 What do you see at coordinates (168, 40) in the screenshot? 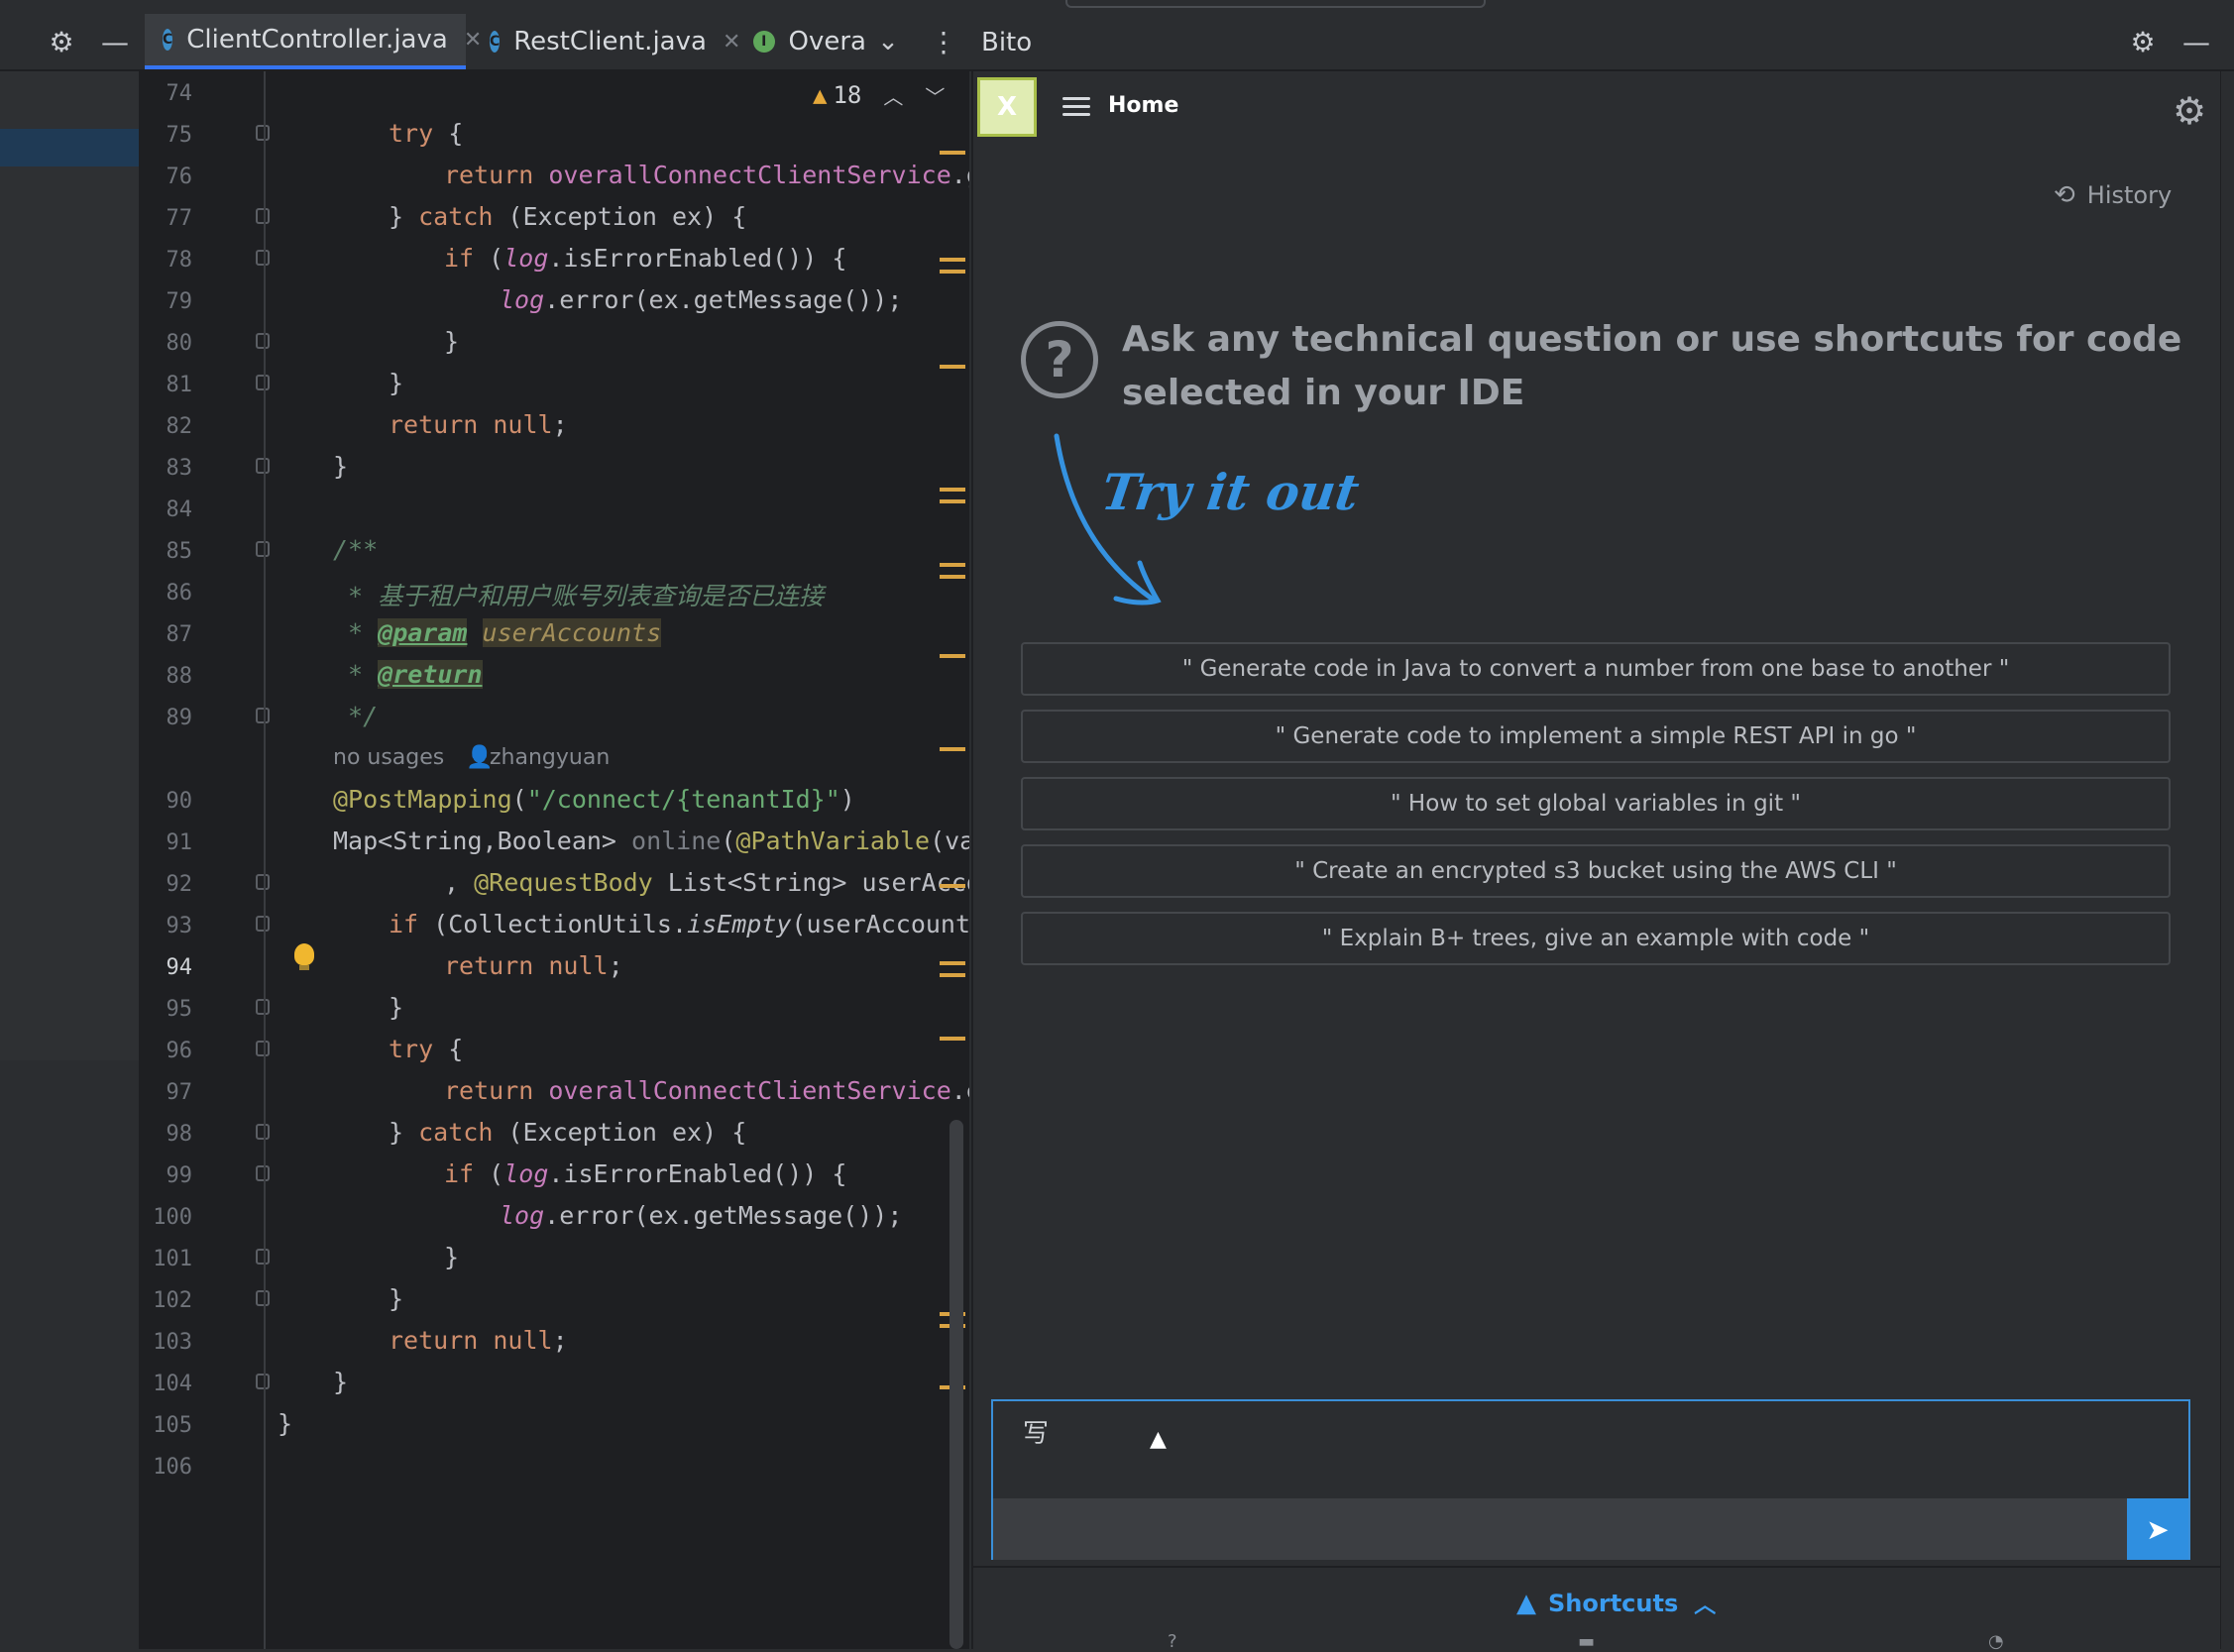
I see `class-icon: C` at bounding box center [168, 40].